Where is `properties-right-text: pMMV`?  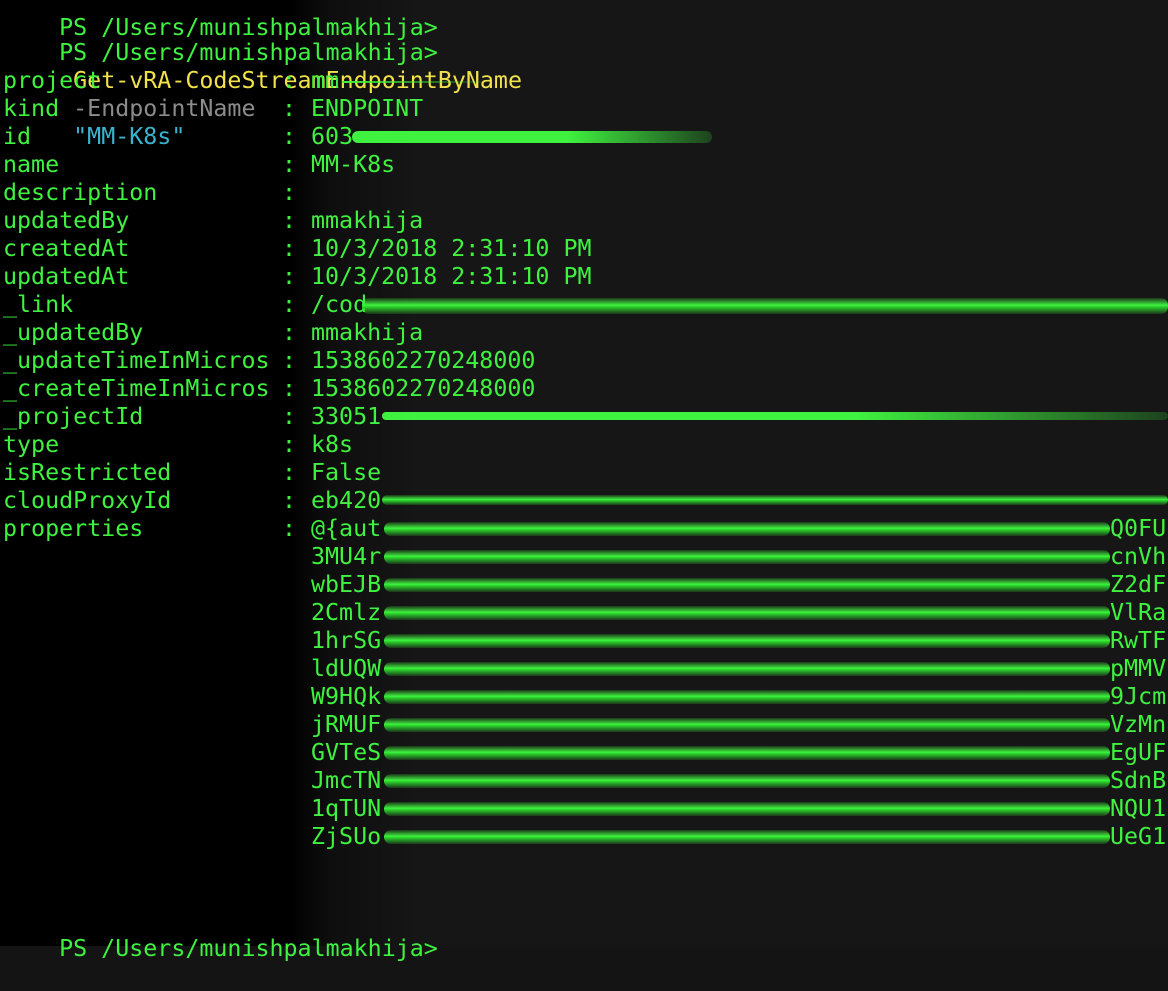 properties-right-text: pMMV is located at coordinates (1138, 668).